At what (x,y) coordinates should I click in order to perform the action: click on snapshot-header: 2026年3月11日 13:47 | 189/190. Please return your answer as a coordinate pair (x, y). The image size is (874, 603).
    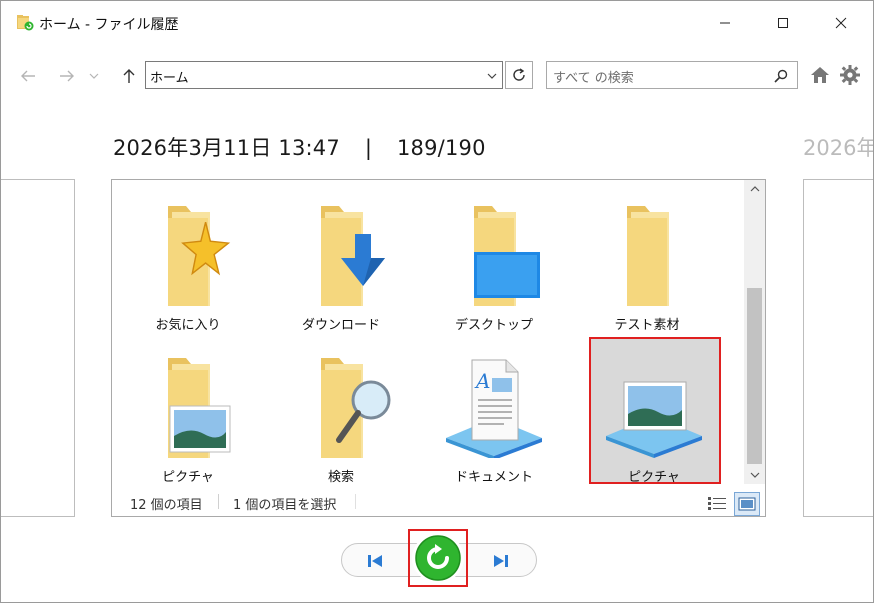
    Looking at the image, I should click on (299, 147).